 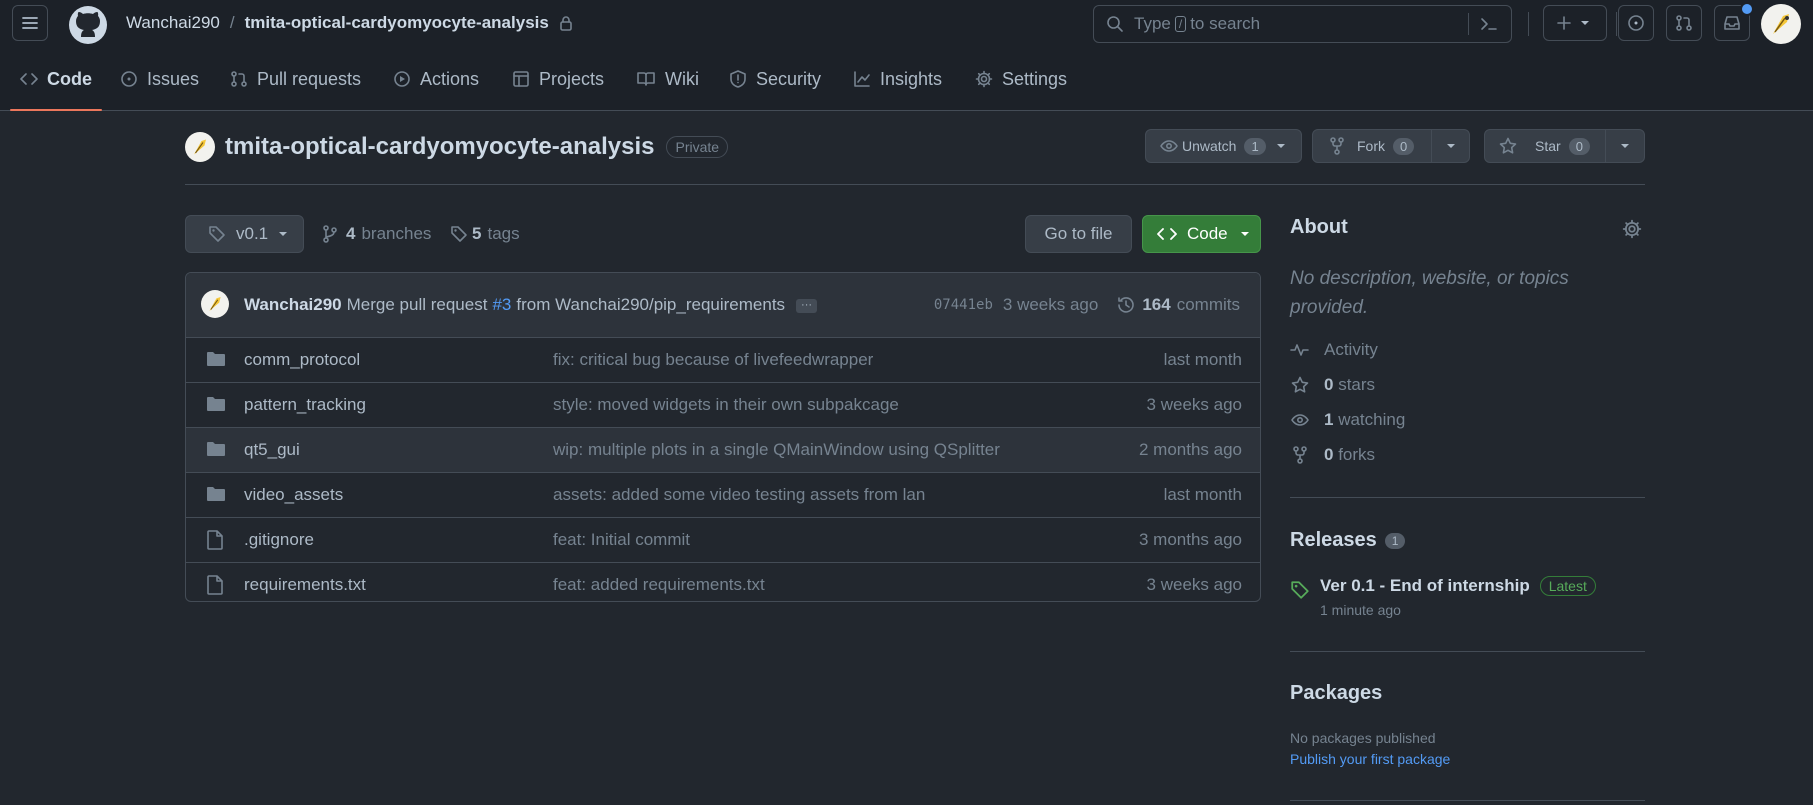 I want to click on star-count: 0, so click(x=1579, y=146).